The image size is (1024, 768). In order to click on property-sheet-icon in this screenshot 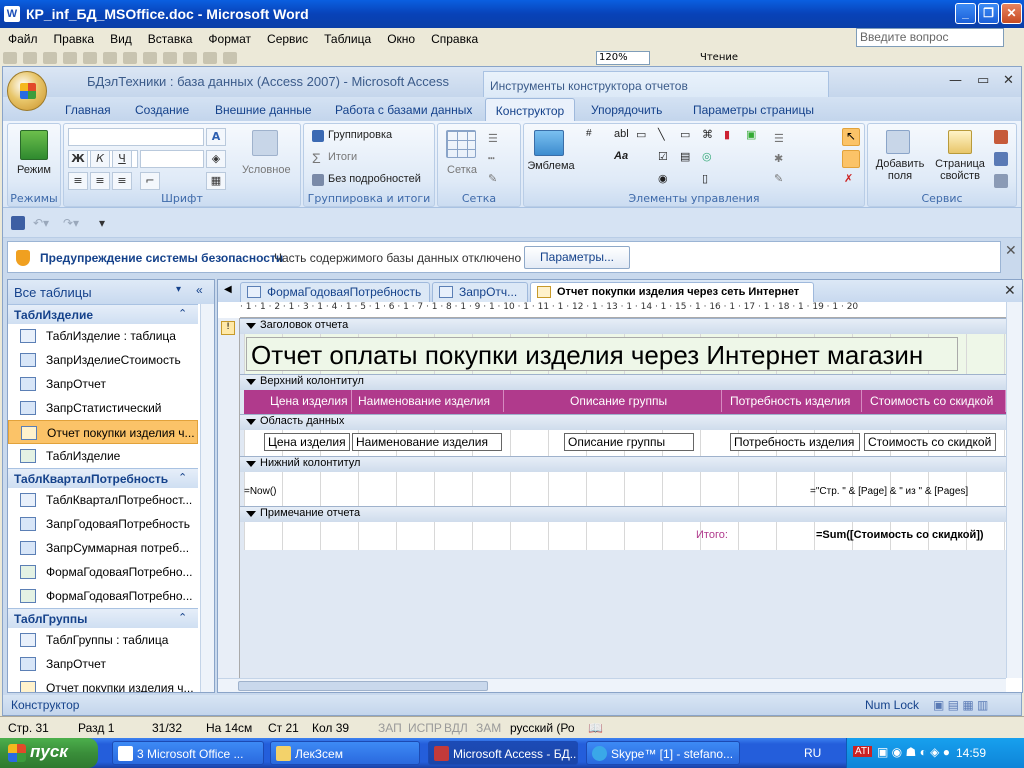, I will do `click(960, 142)`.